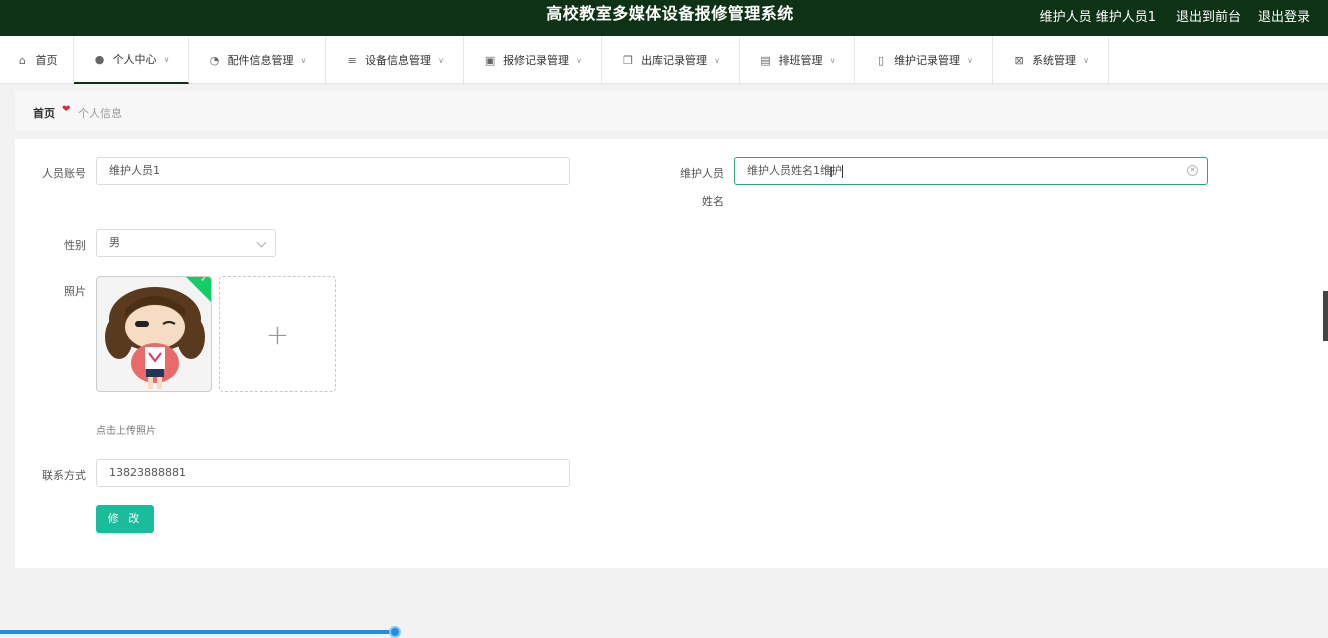 This screenshot has height=638, width=1328. Describe the element at coordinates (333, 171) in the screenshot. I see `account-input: 维护人员1` at that location.